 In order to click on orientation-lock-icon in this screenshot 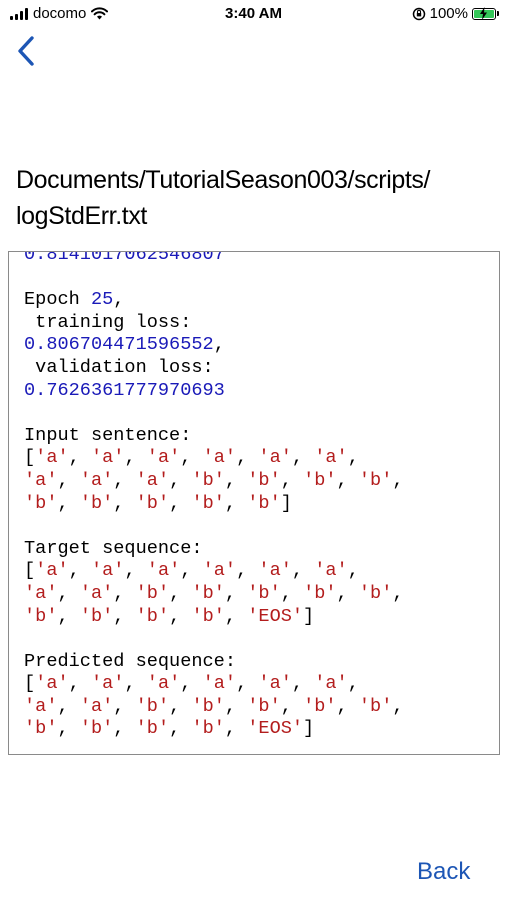, I will do `click(418, 13)`.